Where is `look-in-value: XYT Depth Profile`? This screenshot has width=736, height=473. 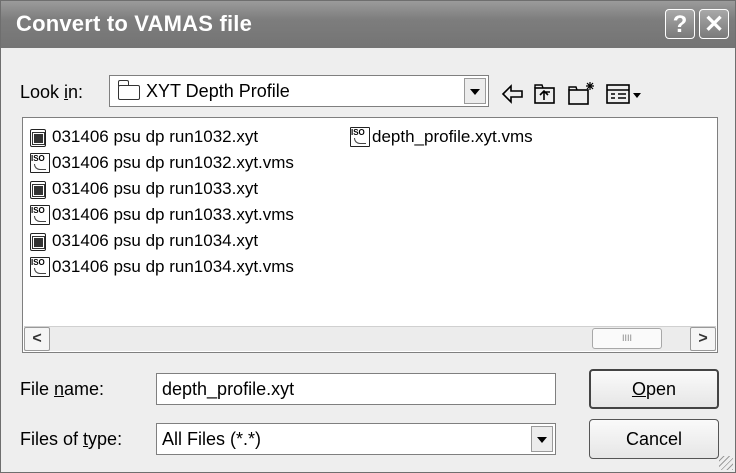 look-in-value: XYT Depth Profile is located at coordinates (218, 91).